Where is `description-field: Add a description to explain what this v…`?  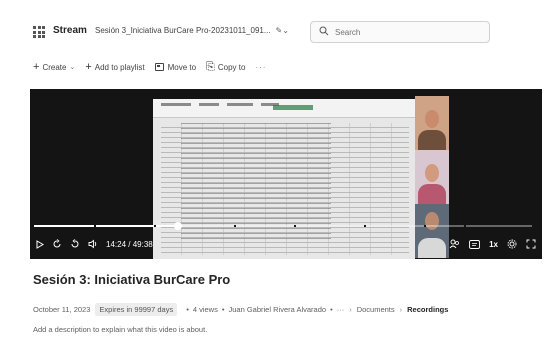 description-field: Add a description to explain what this v… is located at coordinates (120, 329).